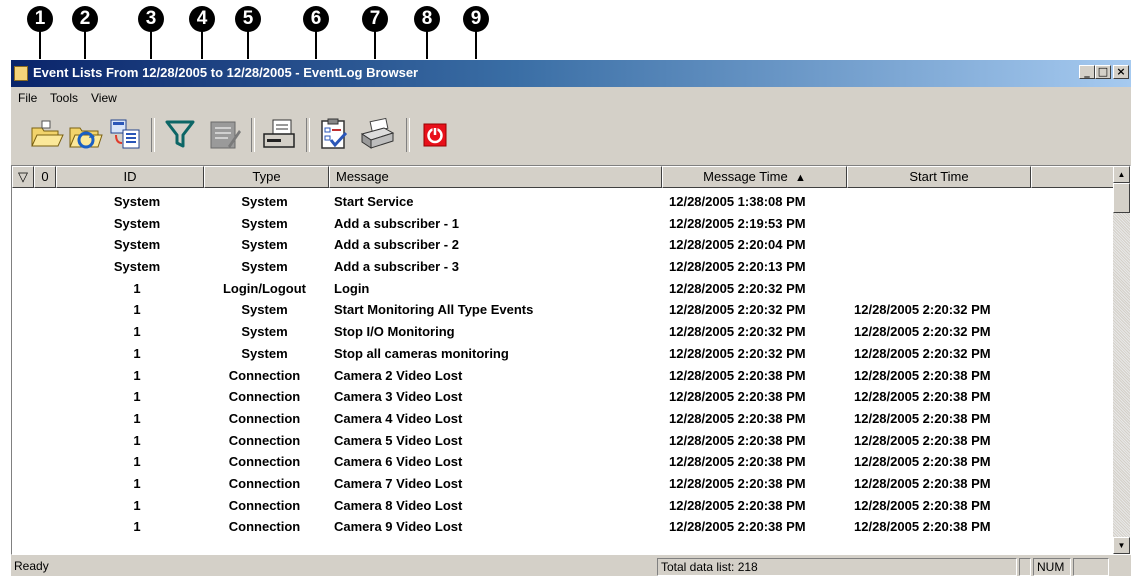  Describe the element at coordinates (495, 177) in the screenshot. I see `column-message: Message` at that location.